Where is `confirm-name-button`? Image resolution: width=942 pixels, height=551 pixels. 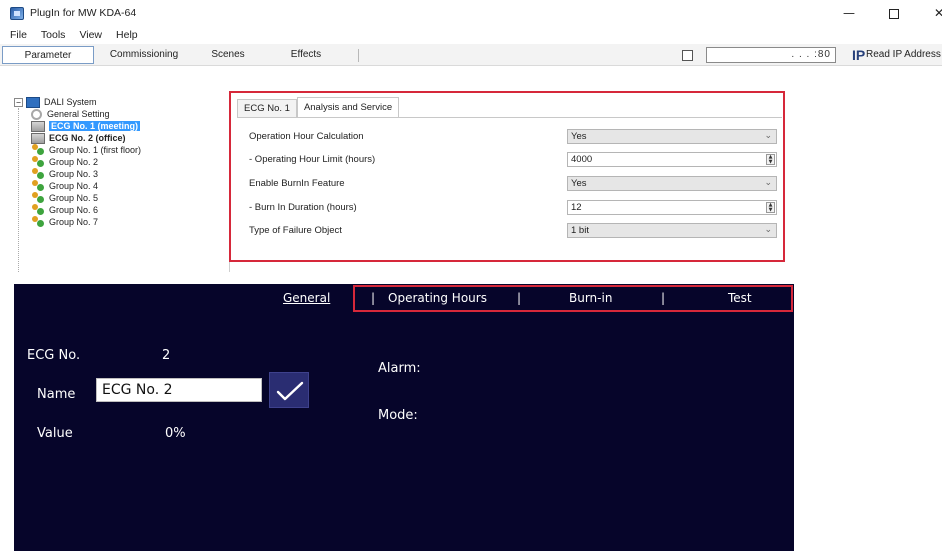
confirm-name-button is located at coordinates (289, 390).